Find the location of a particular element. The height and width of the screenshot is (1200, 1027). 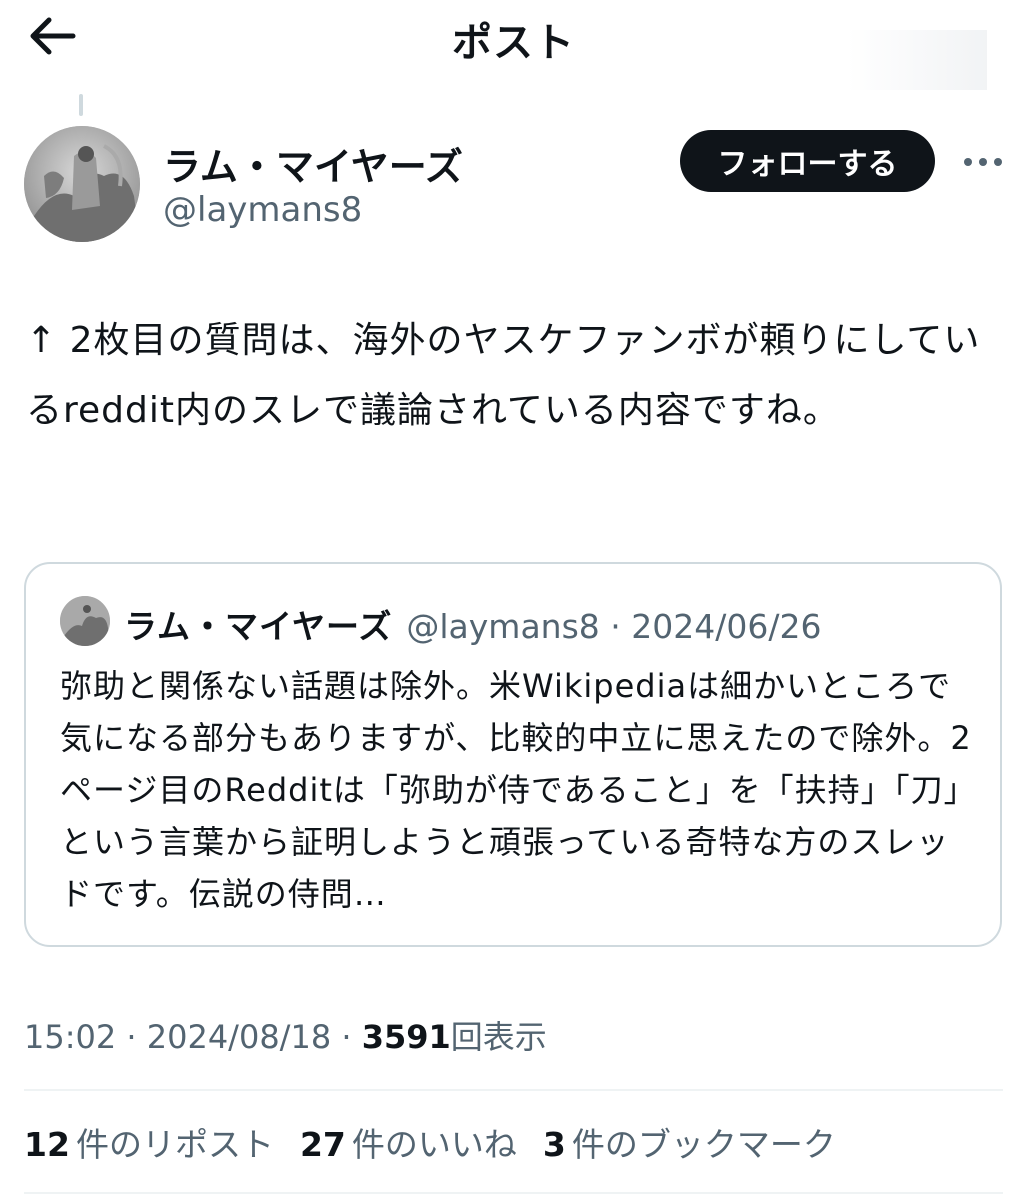

quote-handle-date: @laymans8 · 2024/06/26 is located at coordinates (614, 626).